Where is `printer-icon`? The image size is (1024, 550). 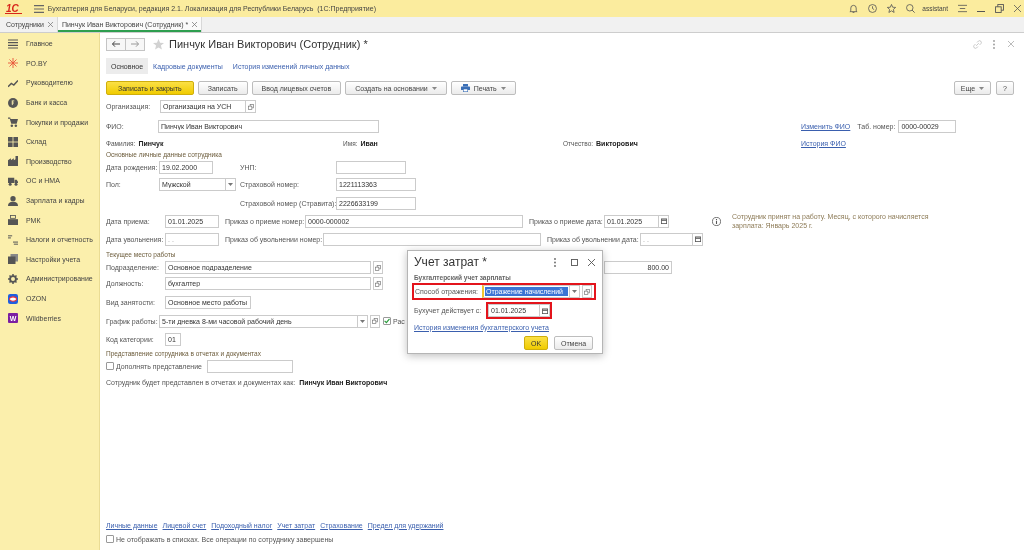 printer-icon is located at coordinates (465, 88).